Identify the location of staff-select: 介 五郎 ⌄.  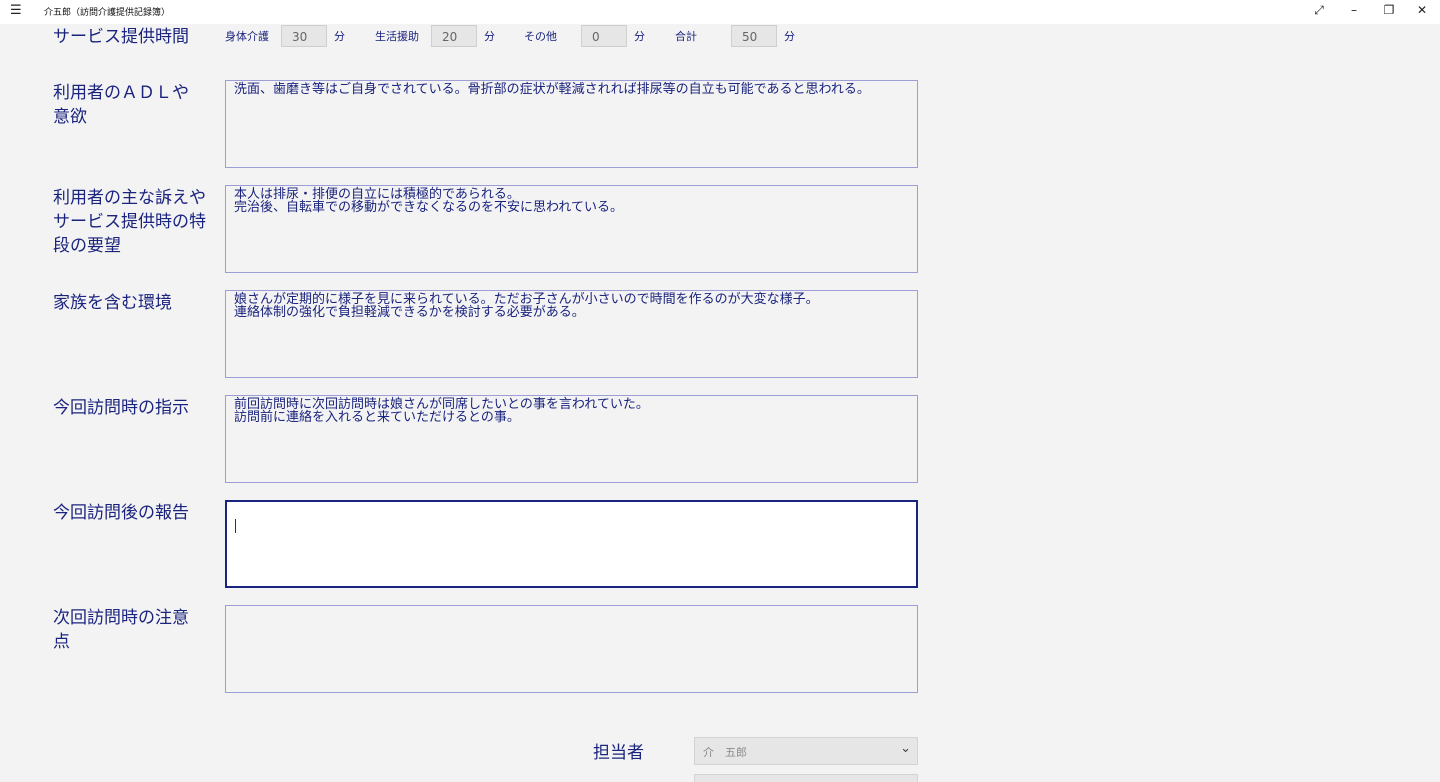
(806, 751).